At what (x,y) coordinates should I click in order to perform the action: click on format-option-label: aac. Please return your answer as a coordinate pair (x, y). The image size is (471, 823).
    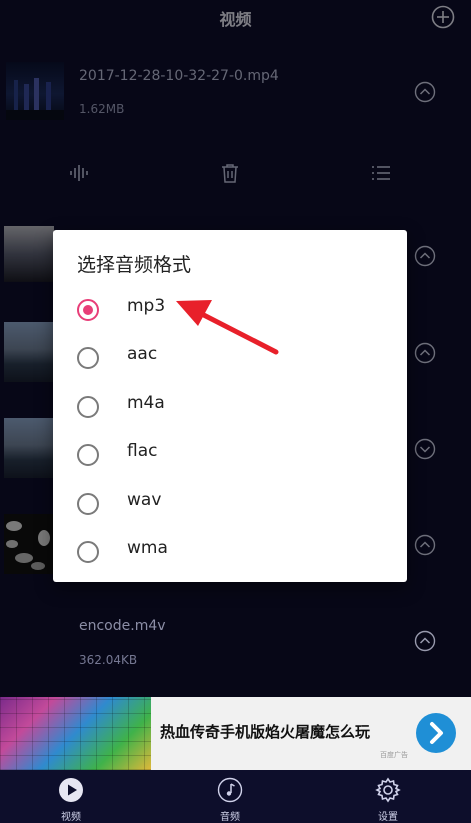
    Looking at the image, I should click on (142, 354).